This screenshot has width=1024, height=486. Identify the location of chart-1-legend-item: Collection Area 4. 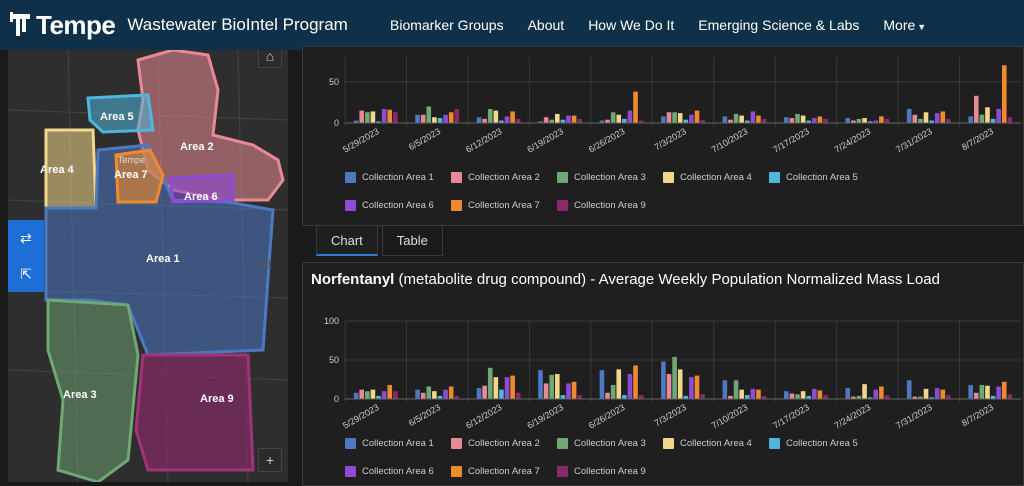
(716, 177).